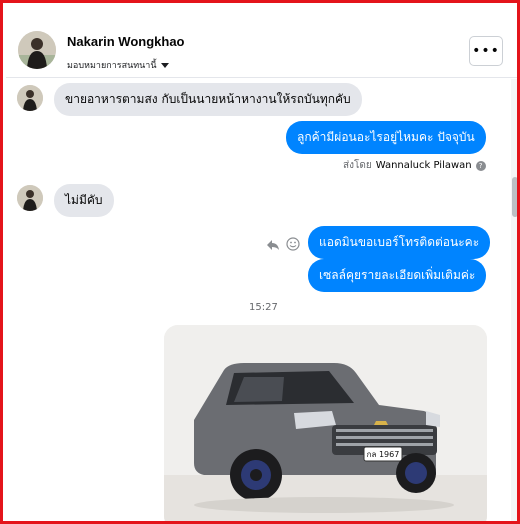 The height and width of the screenshot is (524, 520). What do you see at coordinates (263, 307) in the screenshot?
I see `message-timestamp: 15:27` at bounding box center [263, 307].